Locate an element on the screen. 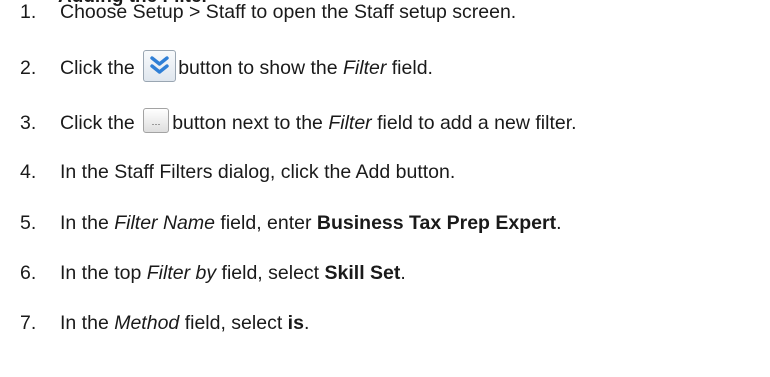 The height and width of the screenshot is (377, 770). entry-value: is is located at coordinates (295, 323).